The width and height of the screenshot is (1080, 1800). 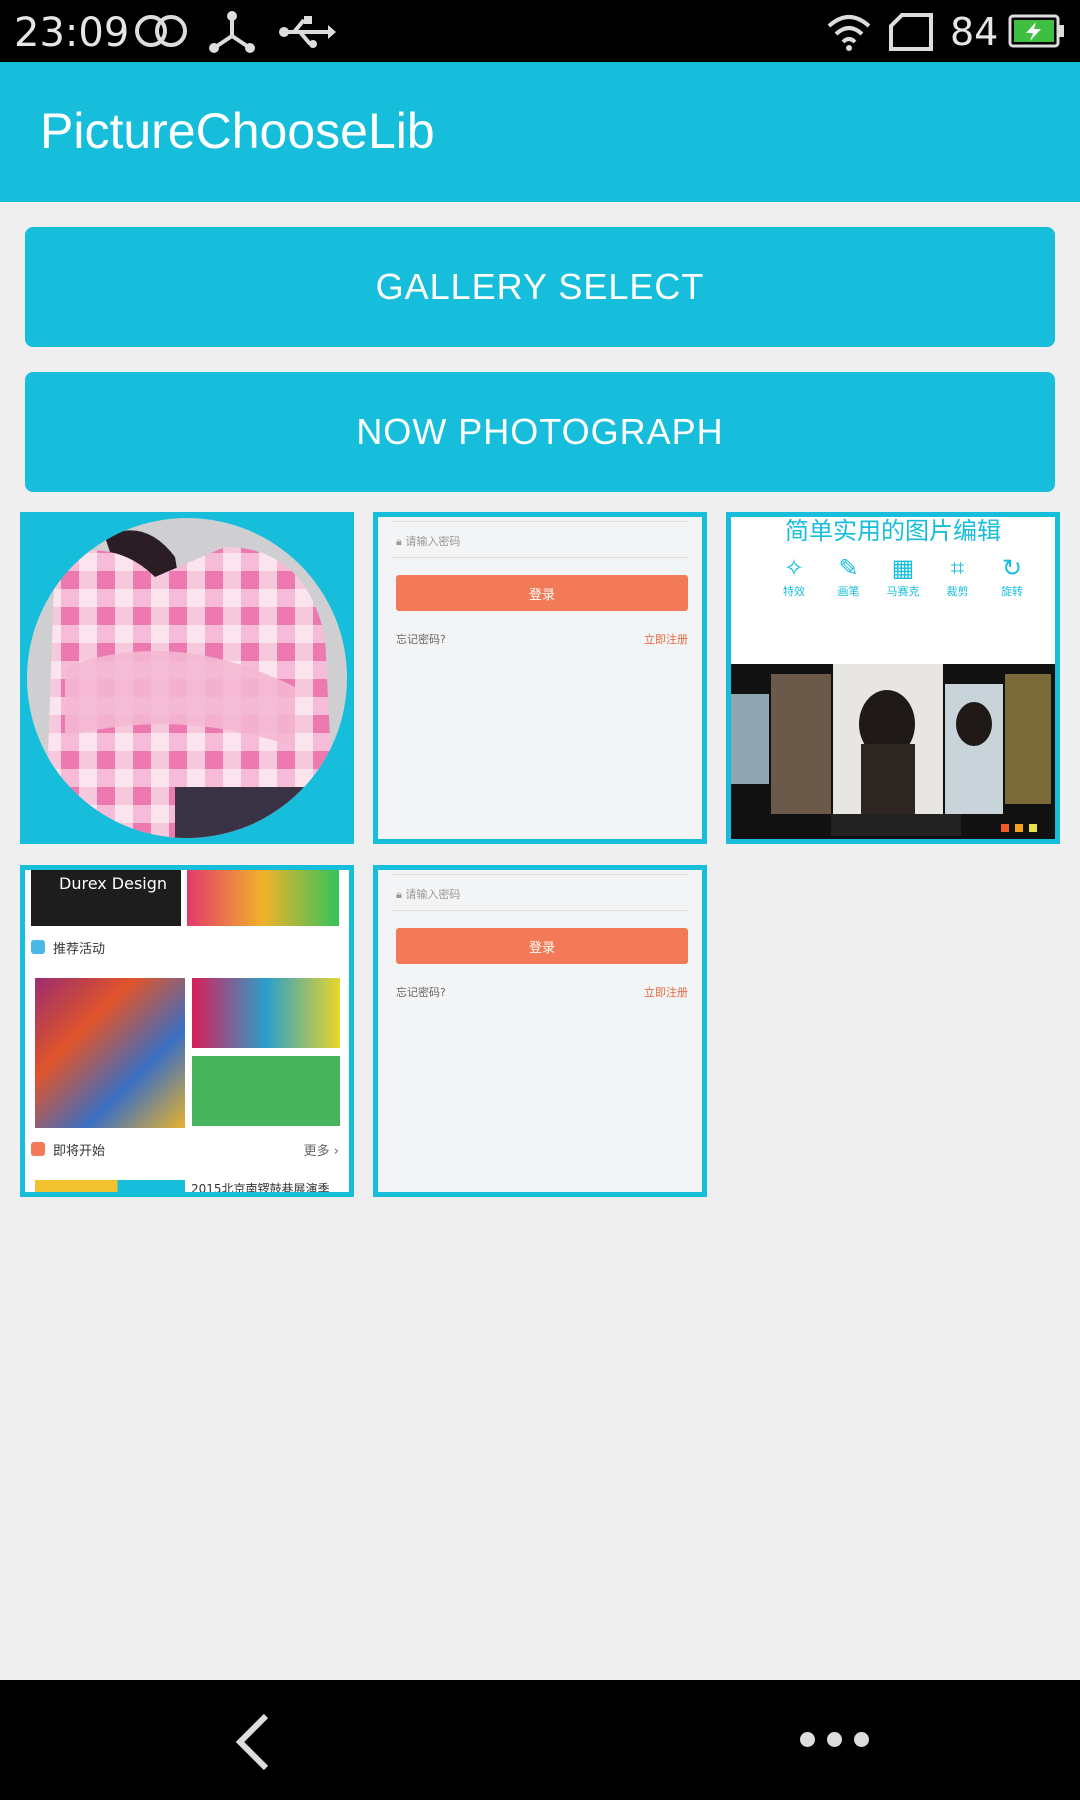 What do you see at coordinates (540, 287) in the screenshot?
I see `gallery-select-button: GALLERY SELECT` at bounding box center [540, 287].